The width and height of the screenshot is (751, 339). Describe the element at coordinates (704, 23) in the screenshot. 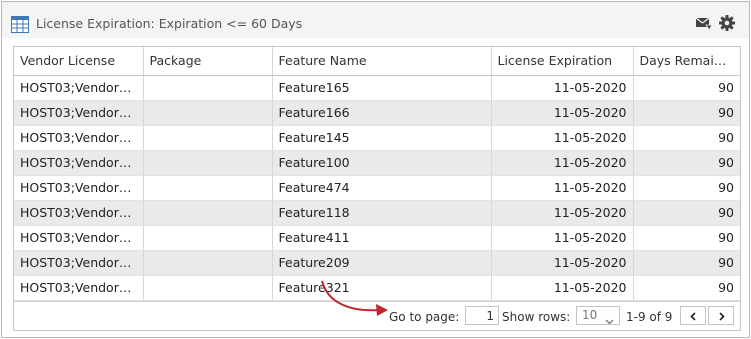

I see `email-icon` at that location.